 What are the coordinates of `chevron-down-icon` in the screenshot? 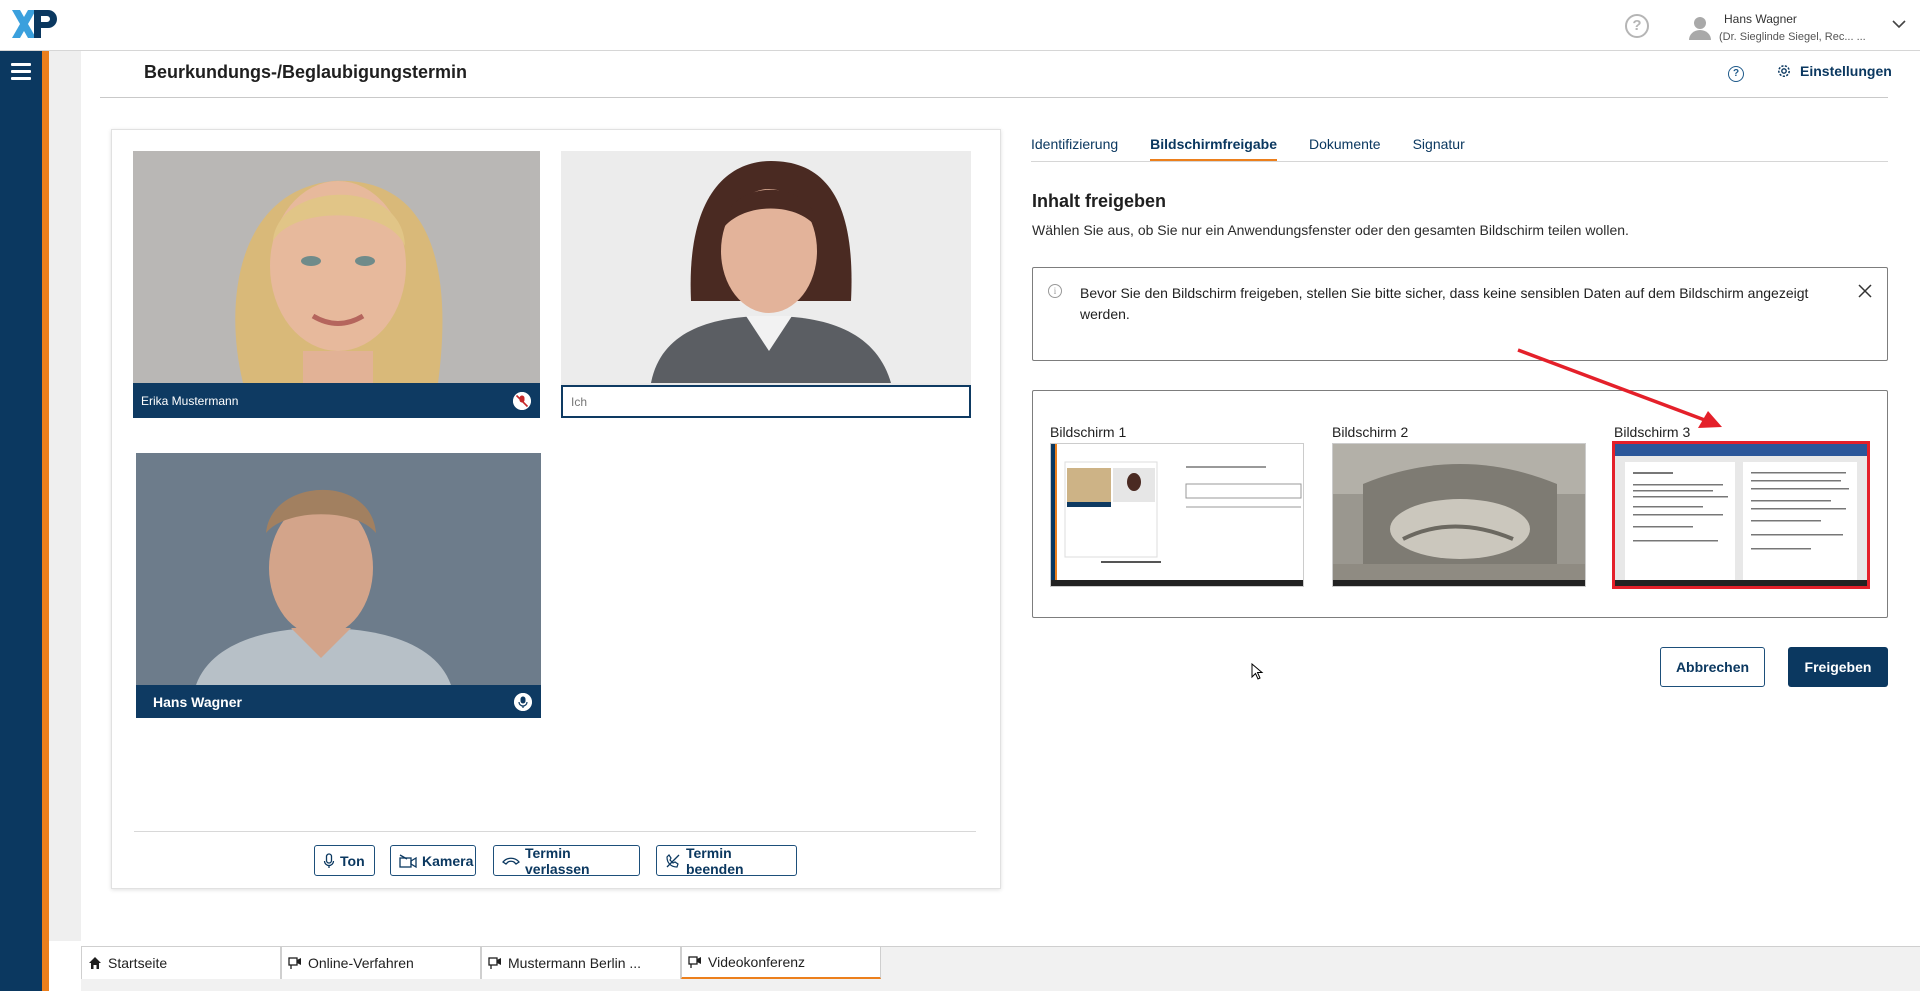 It's located at (1899, 24).